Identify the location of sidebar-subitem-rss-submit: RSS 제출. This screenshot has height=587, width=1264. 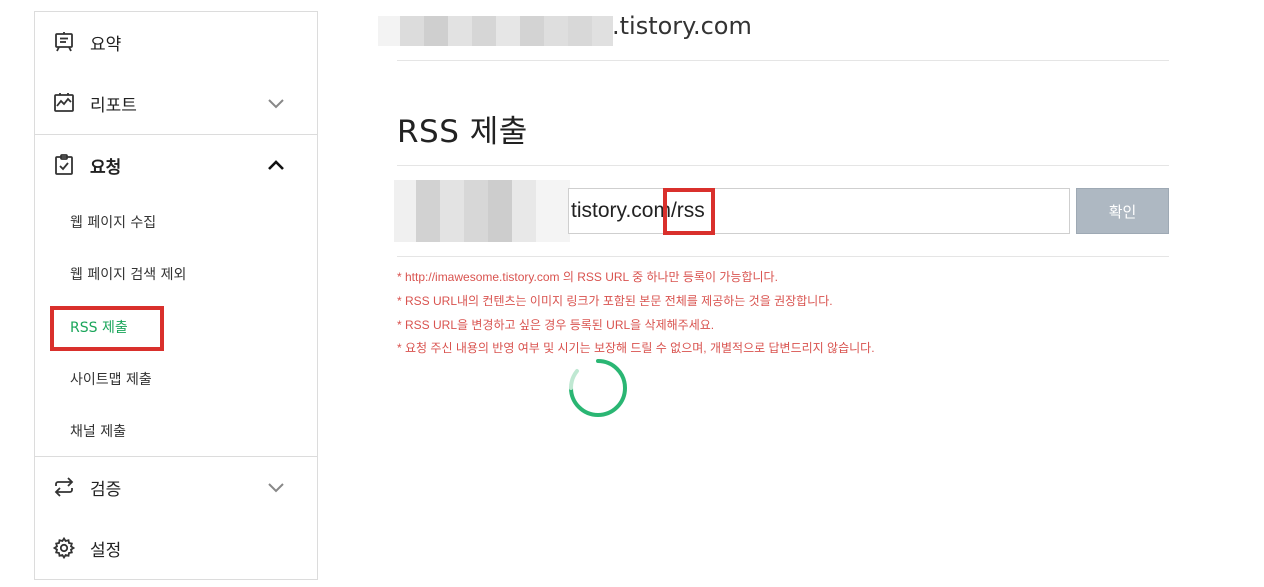
(99, 327).